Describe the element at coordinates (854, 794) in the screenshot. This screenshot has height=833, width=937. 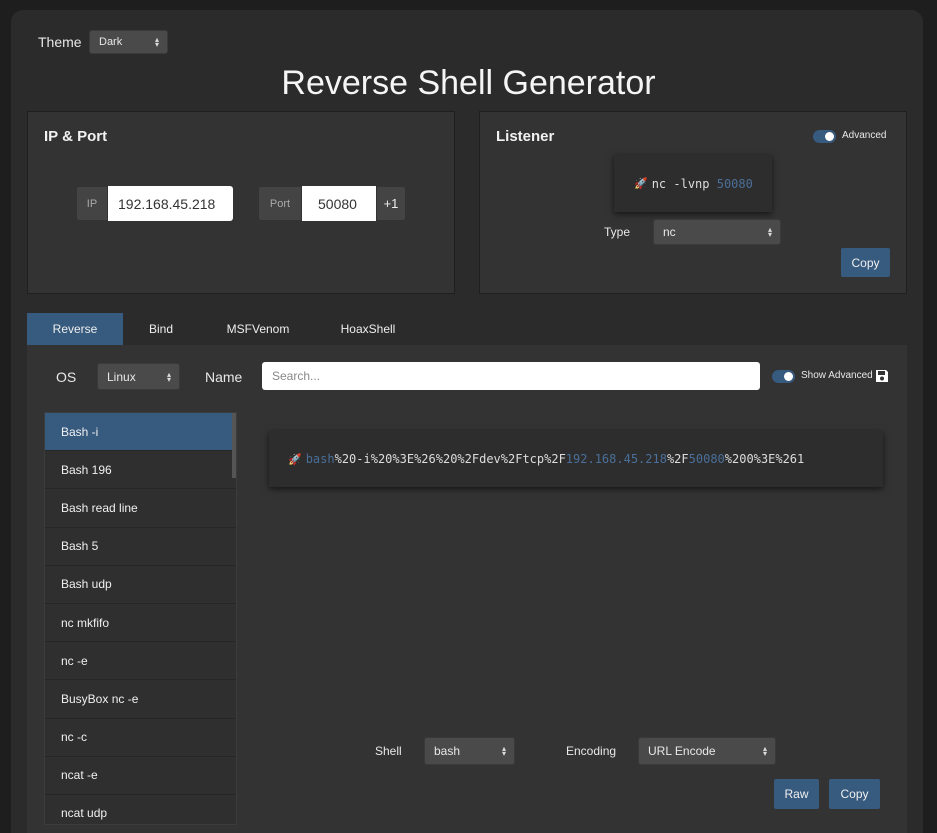
I see `payload-copy-button: Copy` at that location.